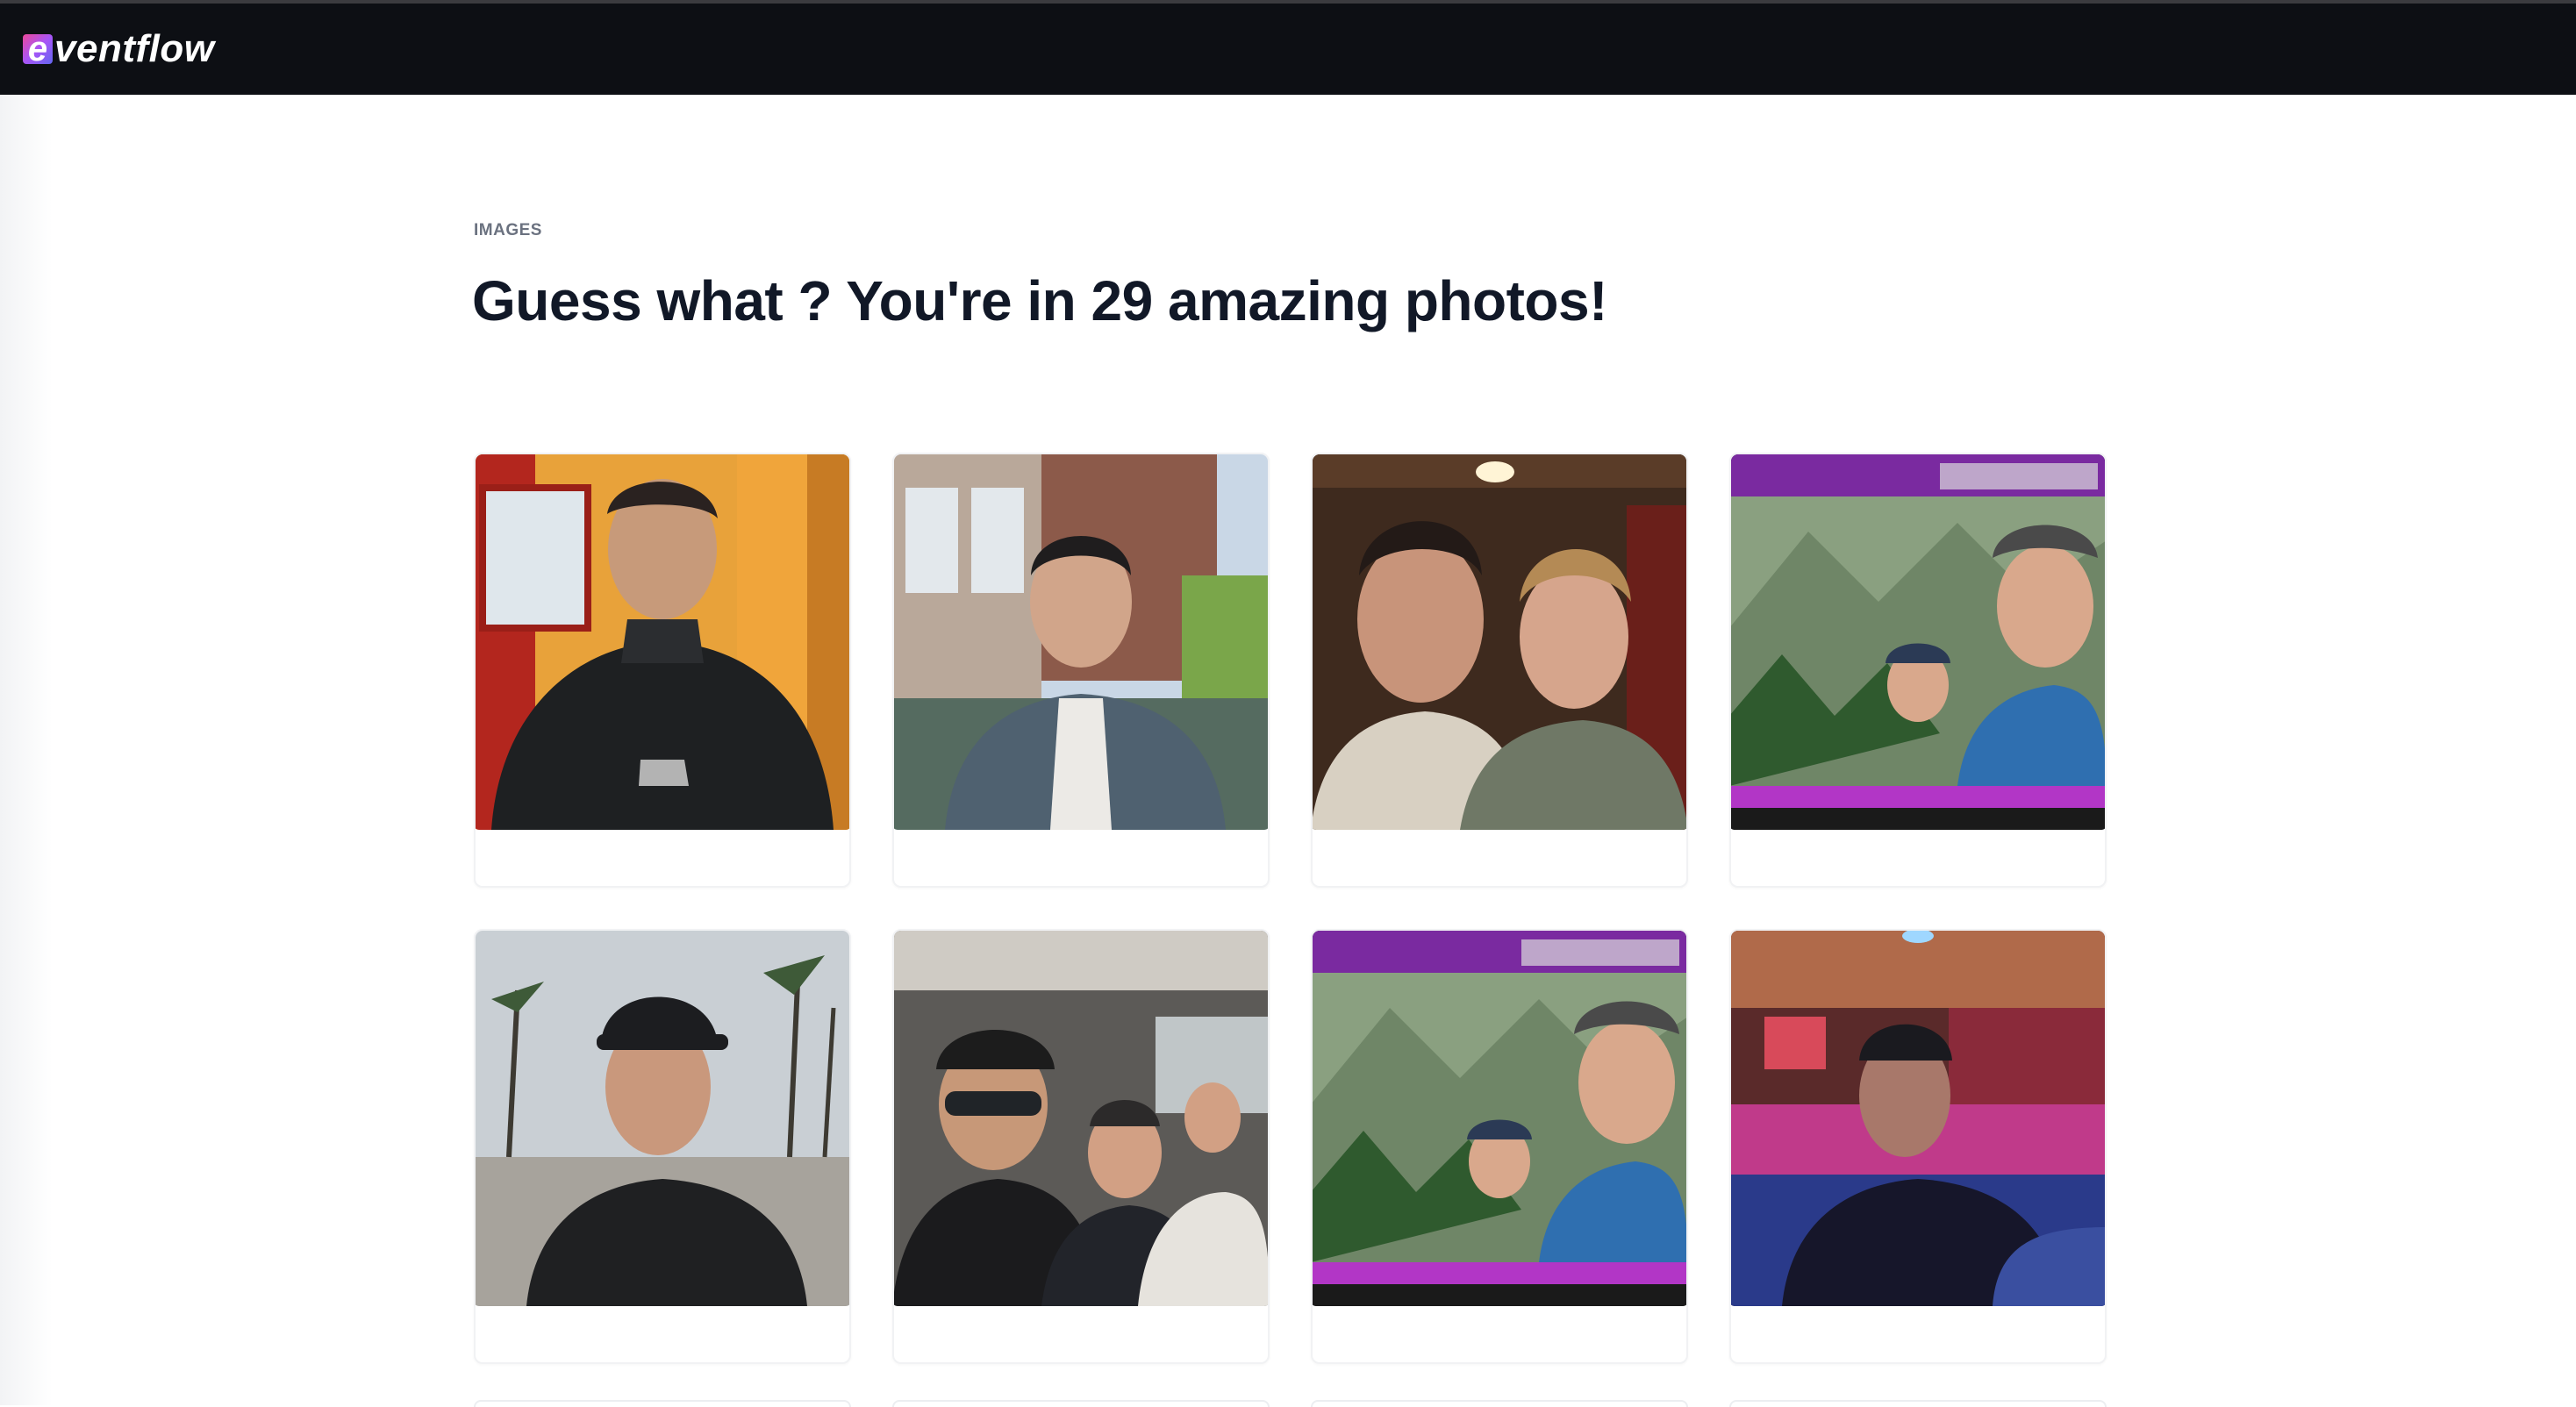 This screenshot has width=2576, height=1407. Describe the element at coordinates (1290, 1403) in the screenshot. I see `next-row-partial` at that location.